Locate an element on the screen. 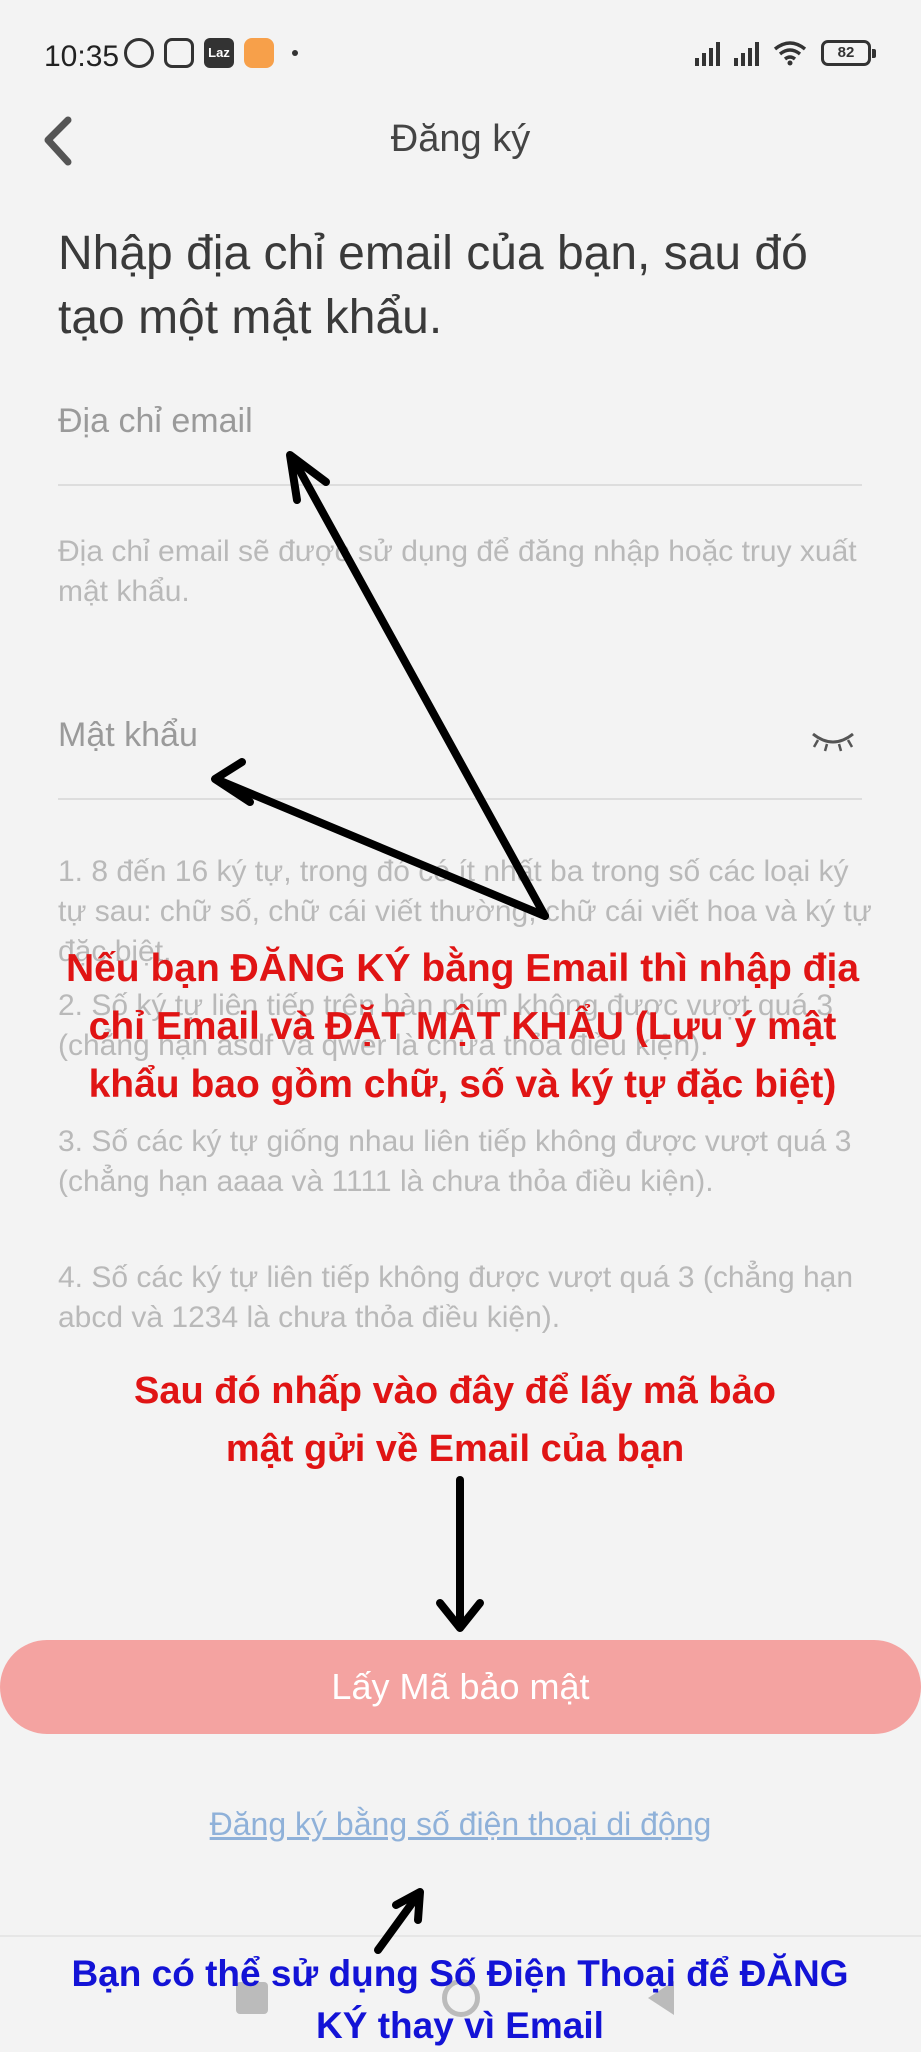 This screenshot has height=2052, width=921. wifi-icon is located at coordinates (790, 53).